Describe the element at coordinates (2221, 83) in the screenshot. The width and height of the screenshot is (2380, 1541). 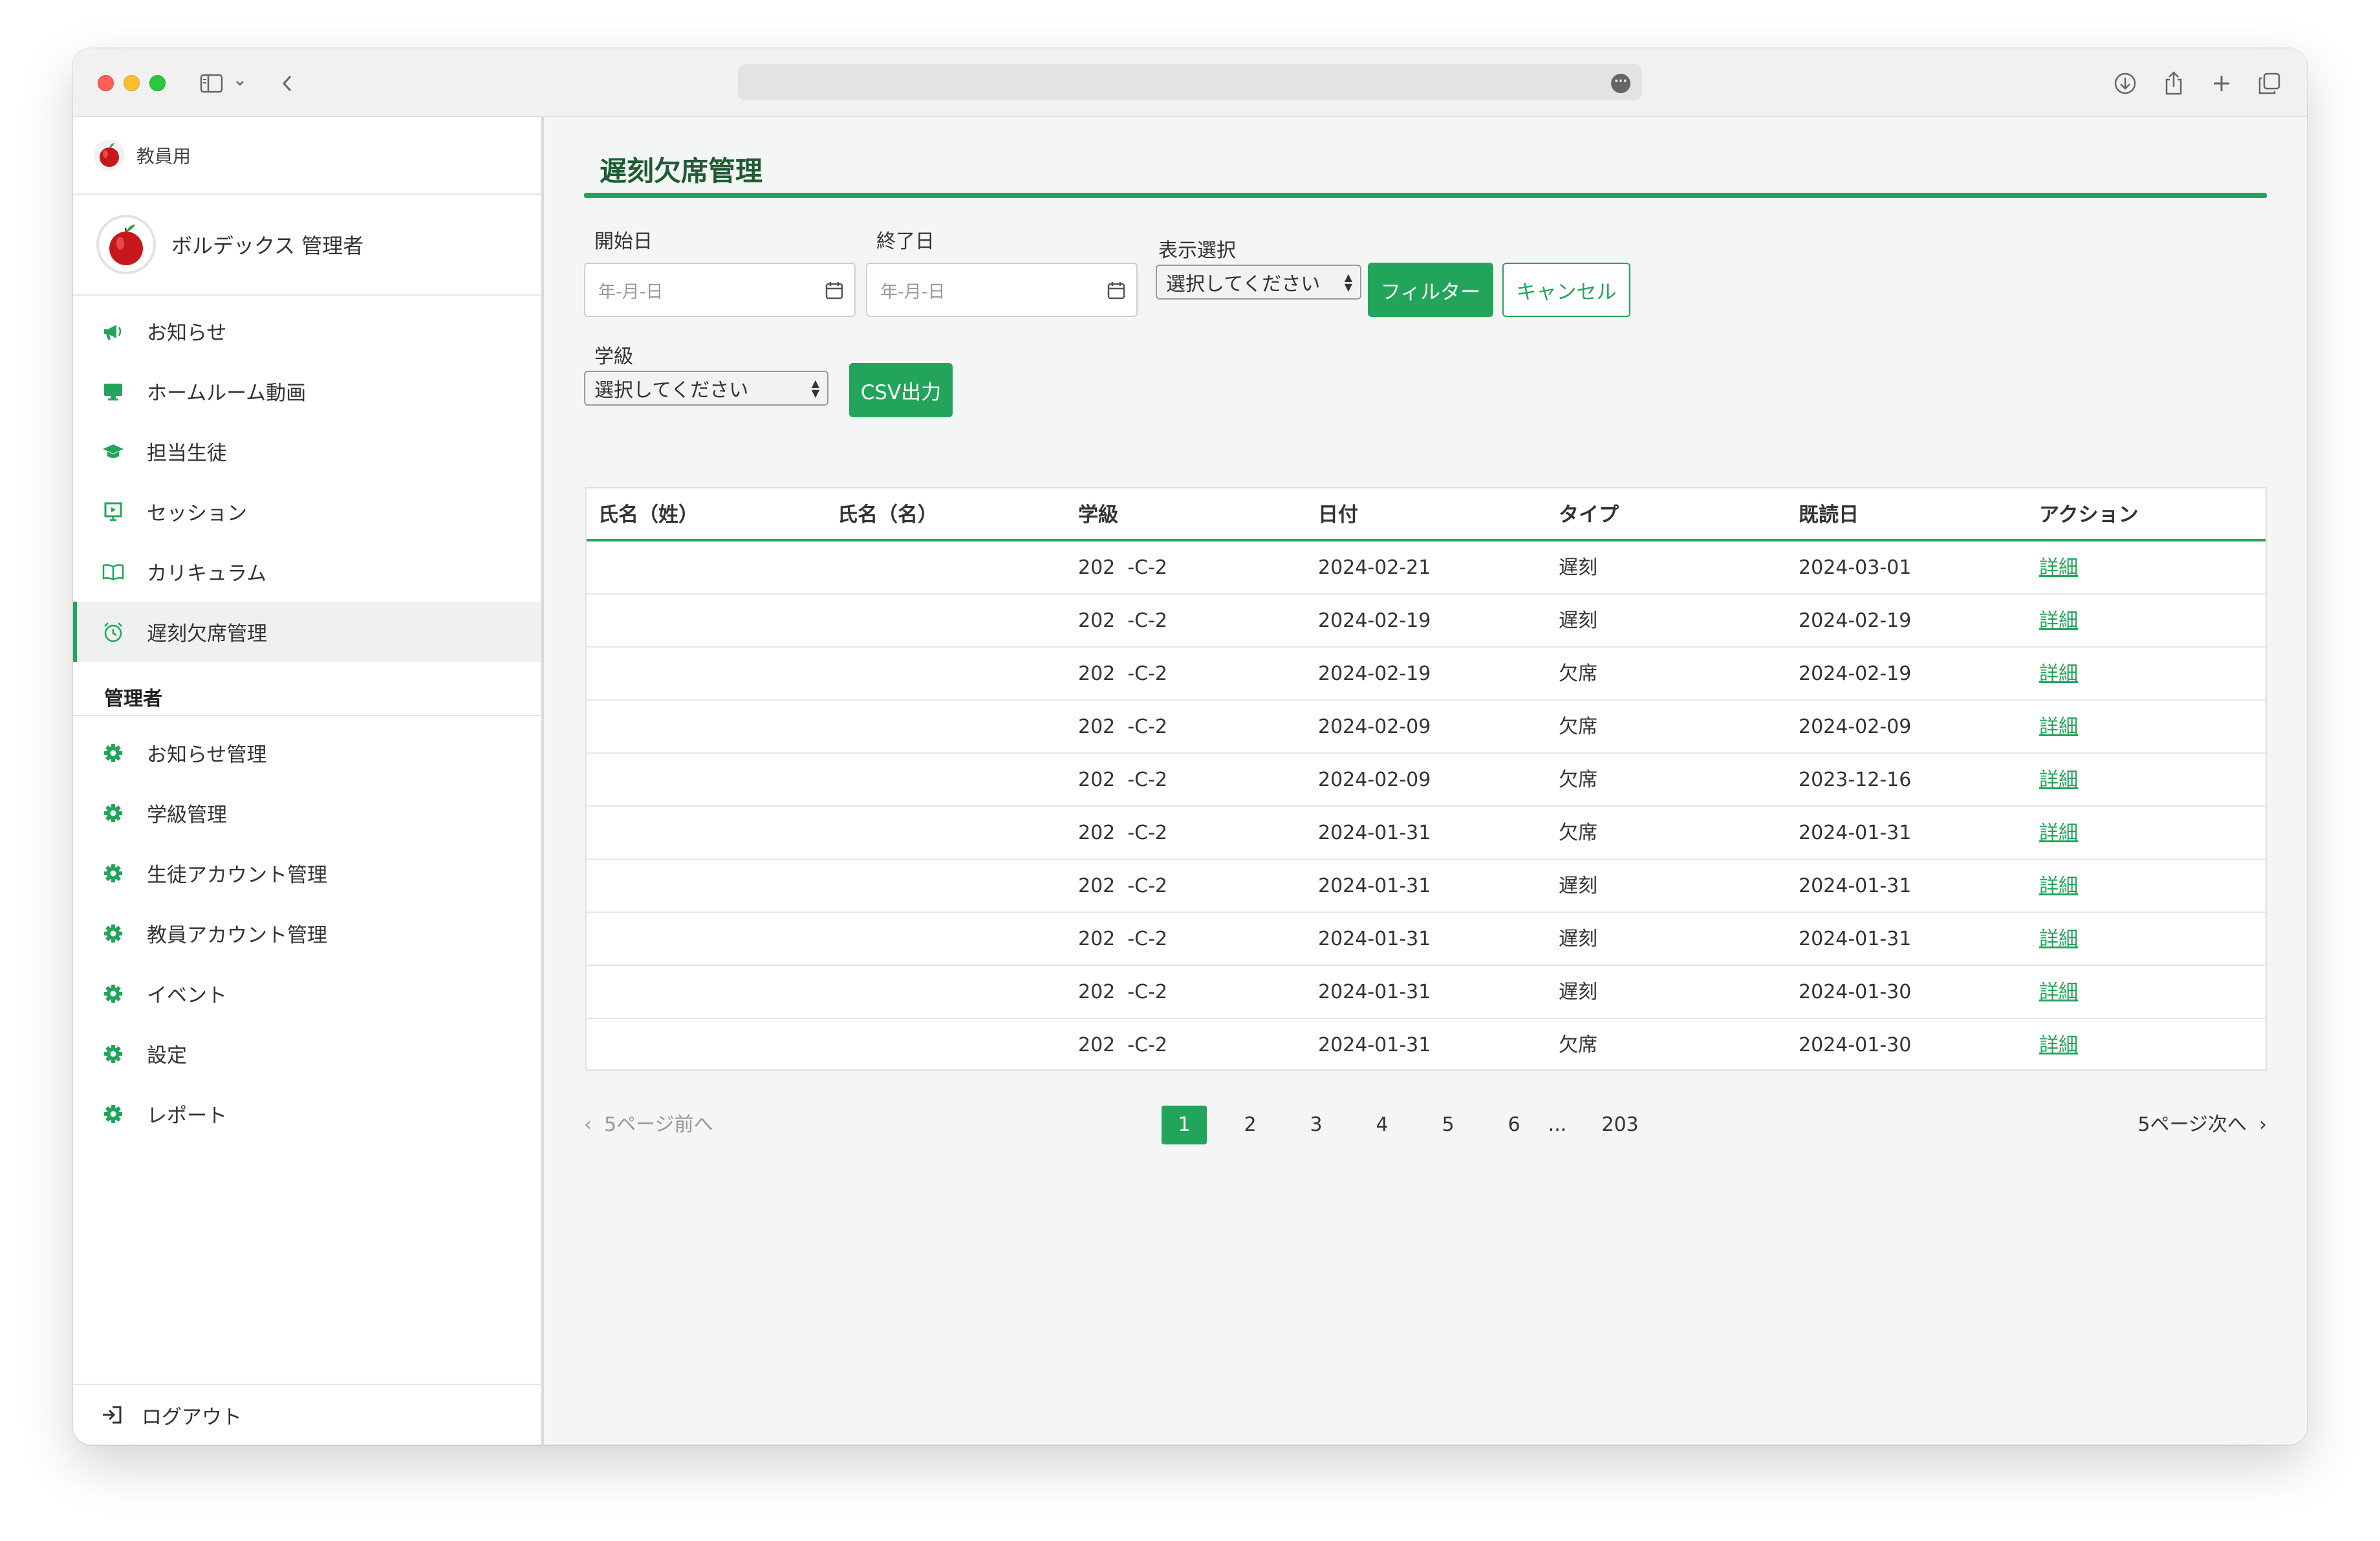
I see `new-tab-icon` at that location.